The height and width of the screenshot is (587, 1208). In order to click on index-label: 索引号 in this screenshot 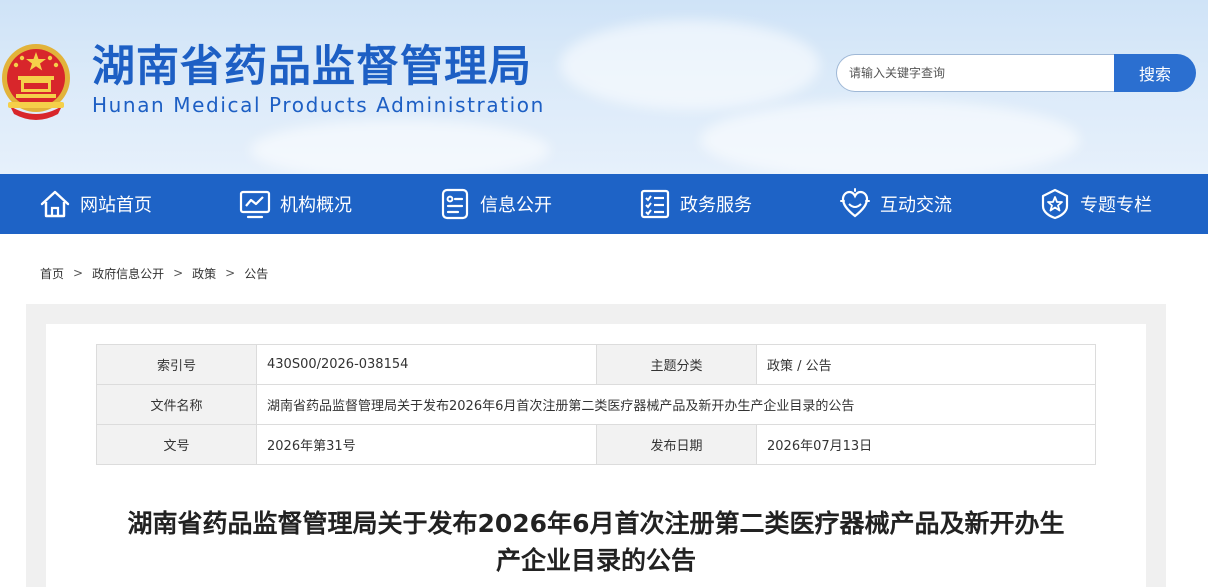, I will do `click(176, 364)`.